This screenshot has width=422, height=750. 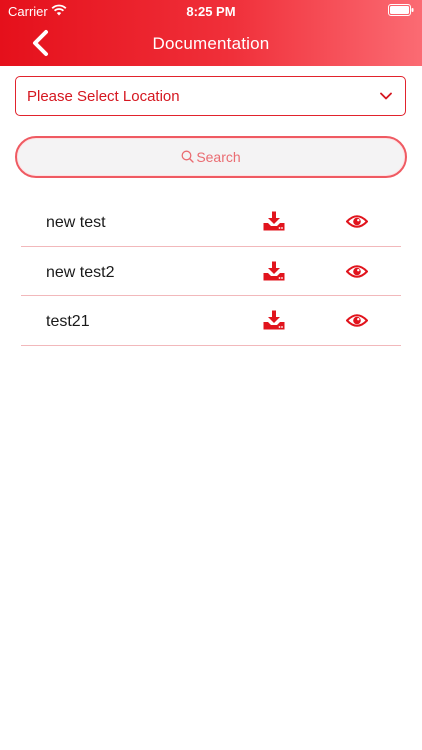 What do you see at coordinates (401, 10) in the screenshot?
I see `battery-icon` at bounding box center [401, 10].